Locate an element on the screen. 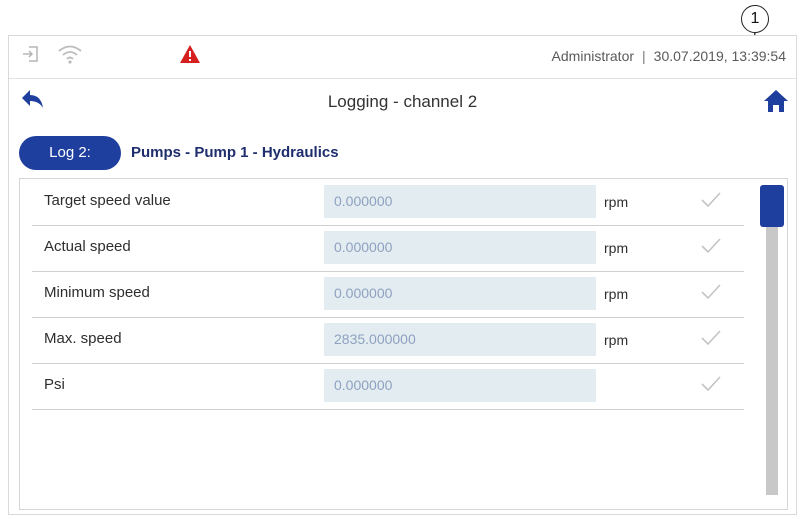  warning-triangle-icon is located at coordinates (190, 56).